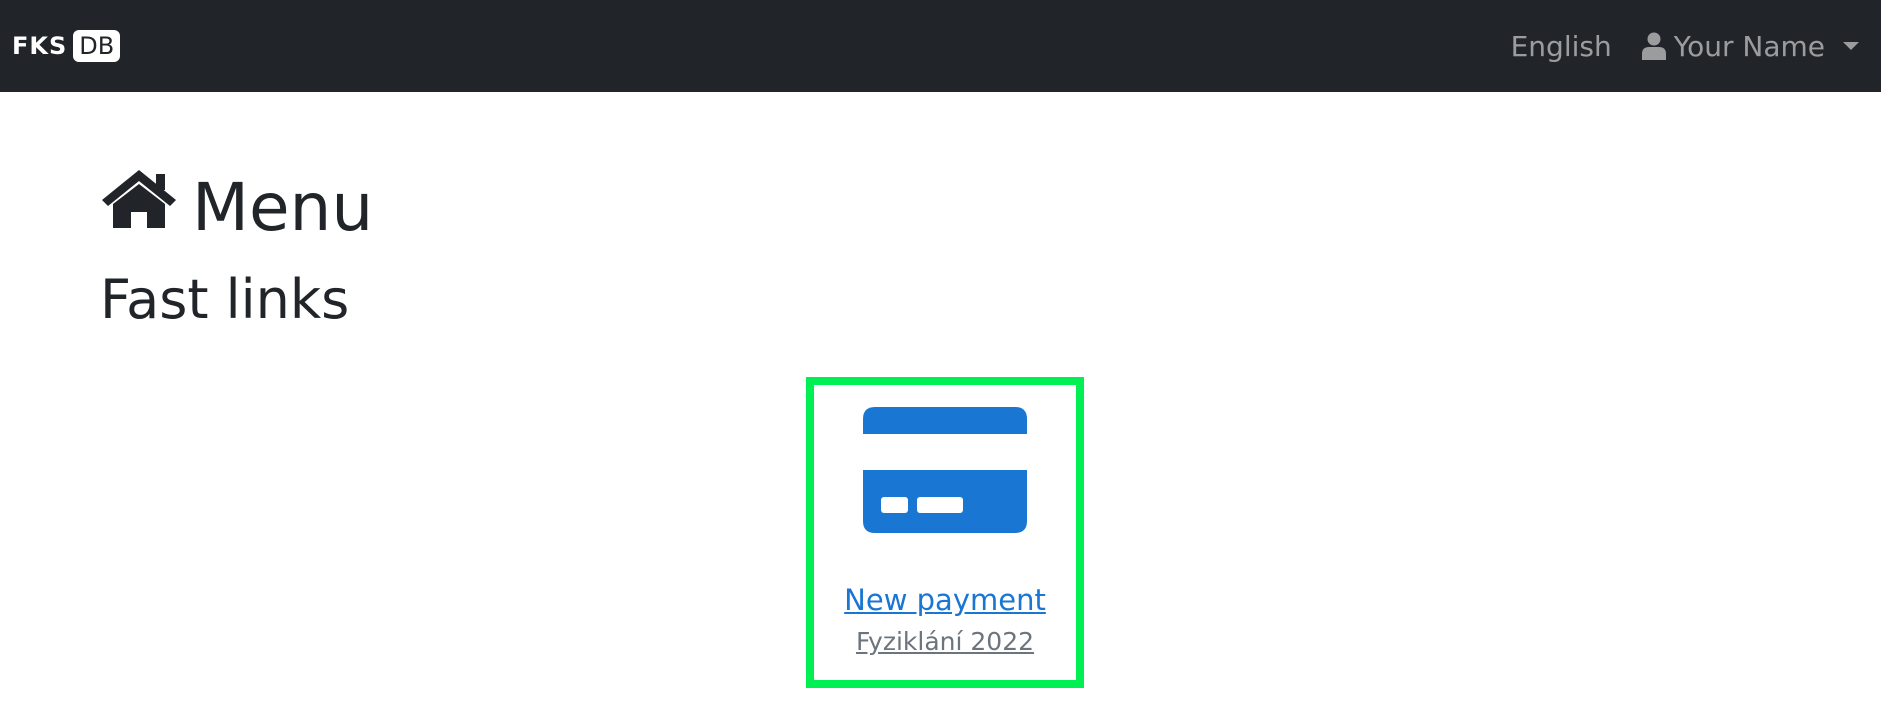 The width and height of the screenshot is (1881, 711). Describe the element at coordinates (945, 472) in the screenshot. I see `credit-card-icon` at that location.